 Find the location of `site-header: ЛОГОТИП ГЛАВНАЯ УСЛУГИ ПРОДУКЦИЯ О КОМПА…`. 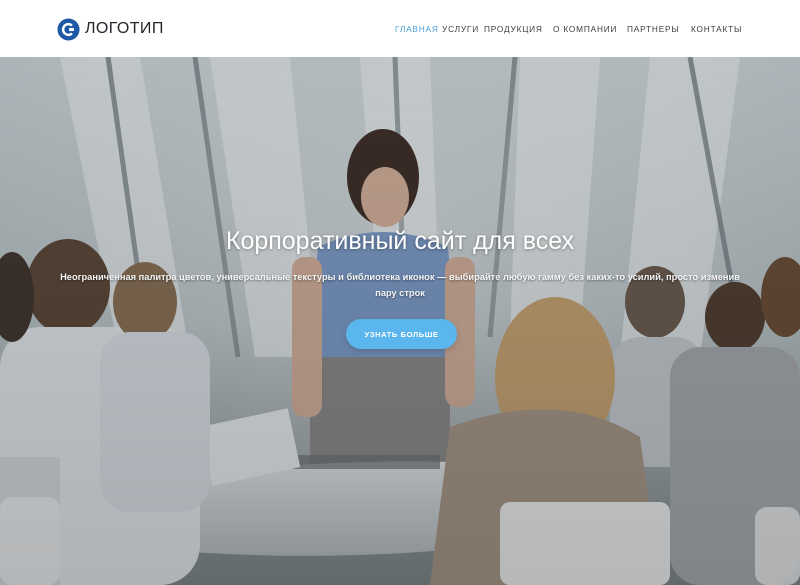

site-header: ЛОГОТИП ГЛАВНАЯ УСЛУГИ ПРОДУКЦИЯ О КОМПА… is located at coordinates (400, 28).